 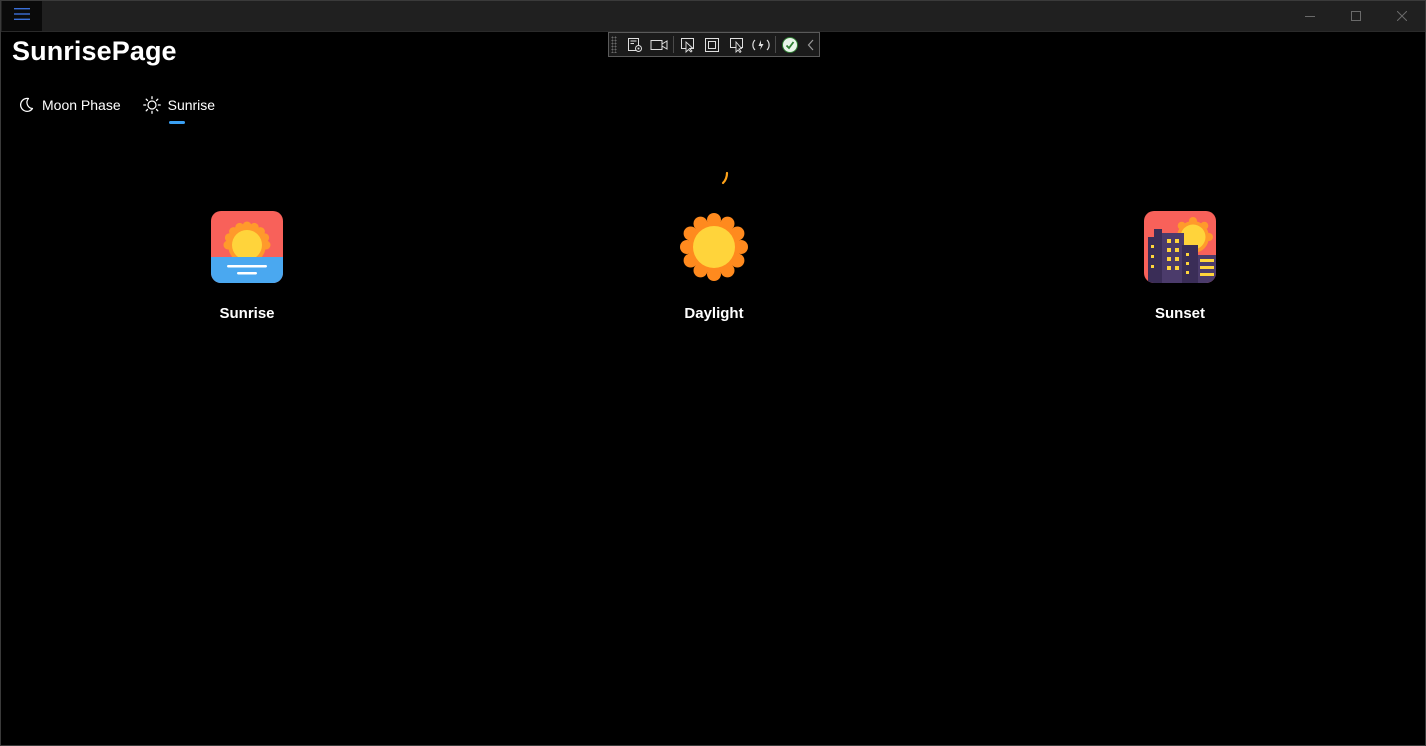 I want to click on debug-toolbar, so click(x=714, y=44).